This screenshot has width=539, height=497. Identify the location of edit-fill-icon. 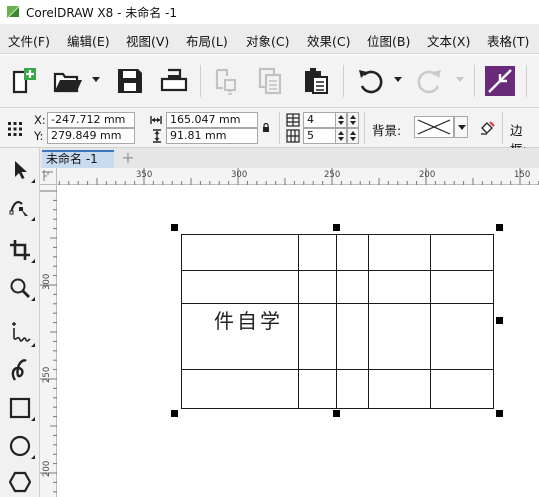
(487, 128).